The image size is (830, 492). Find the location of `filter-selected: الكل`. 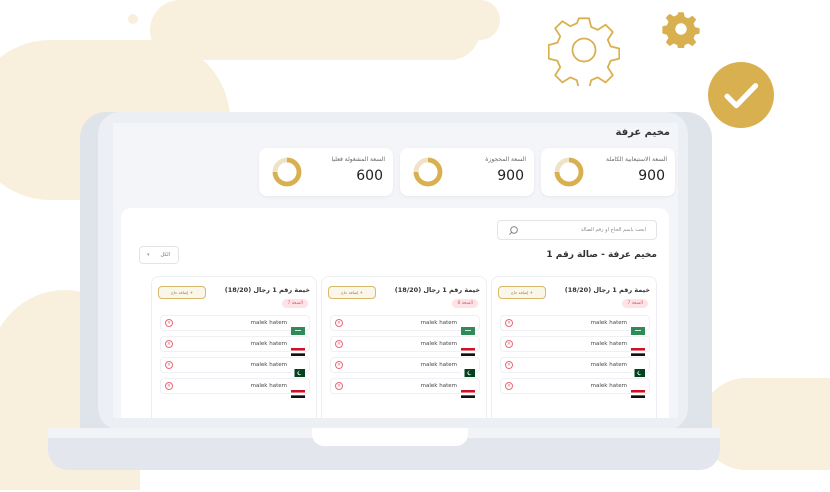

filter-selected: الكل is located at coordinates (165, 255).